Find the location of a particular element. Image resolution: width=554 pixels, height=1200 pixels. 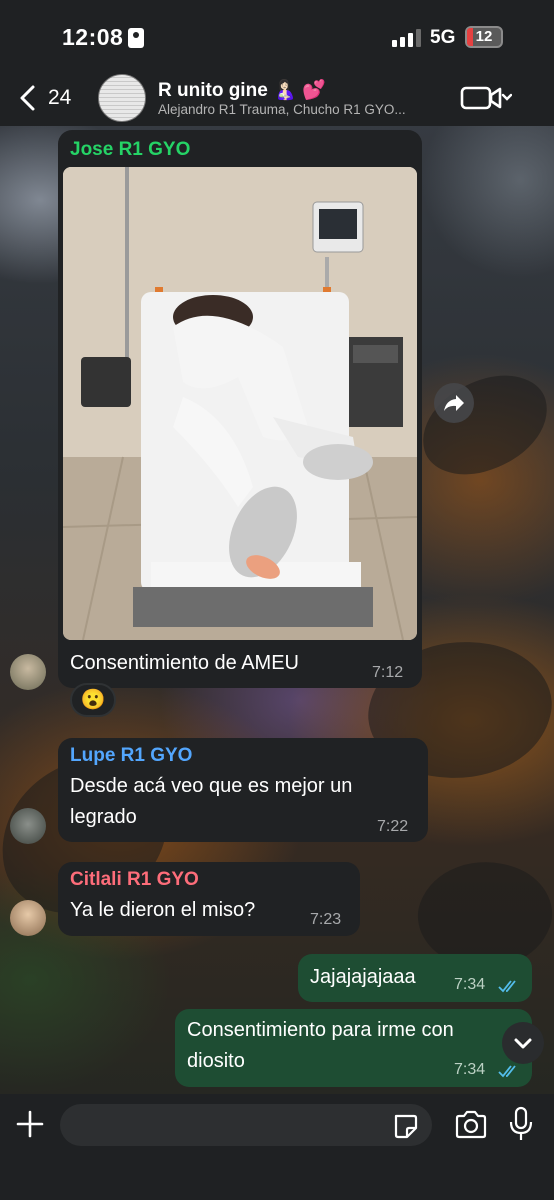

message-time: 7:22 is located at coordinates (393, 826).